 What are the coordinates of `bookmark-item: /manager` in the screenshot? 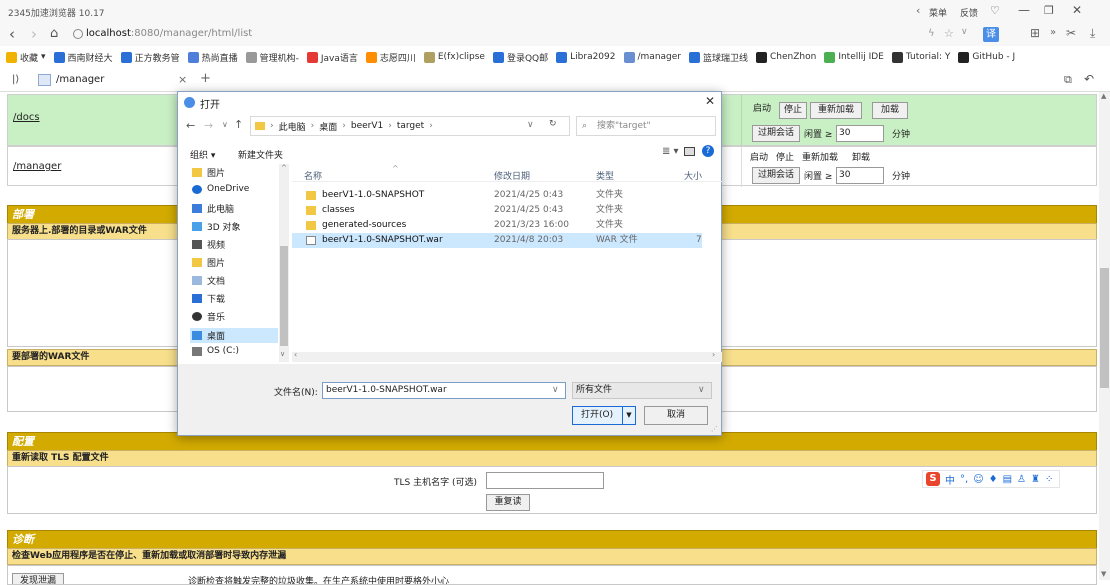 It's located at (652, 57).